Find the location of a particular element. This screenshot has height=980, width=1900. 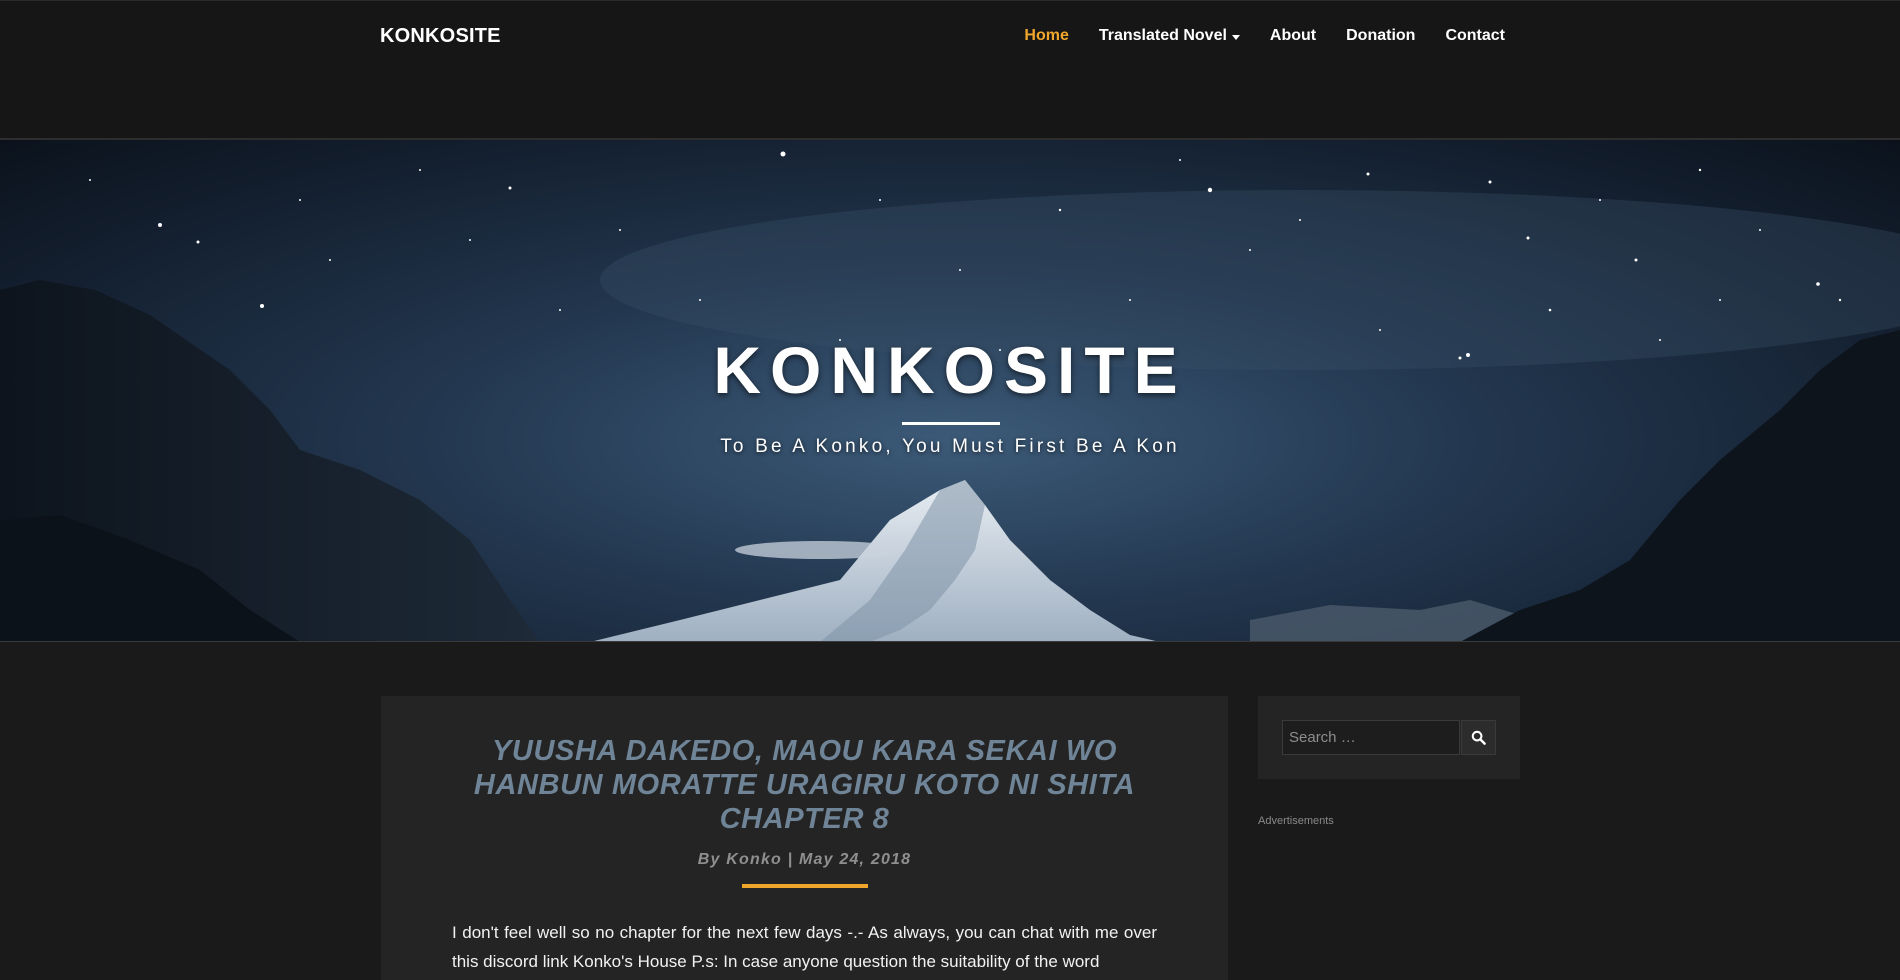

site-brand: KONKOSITE is located at coordinates (440, 36).